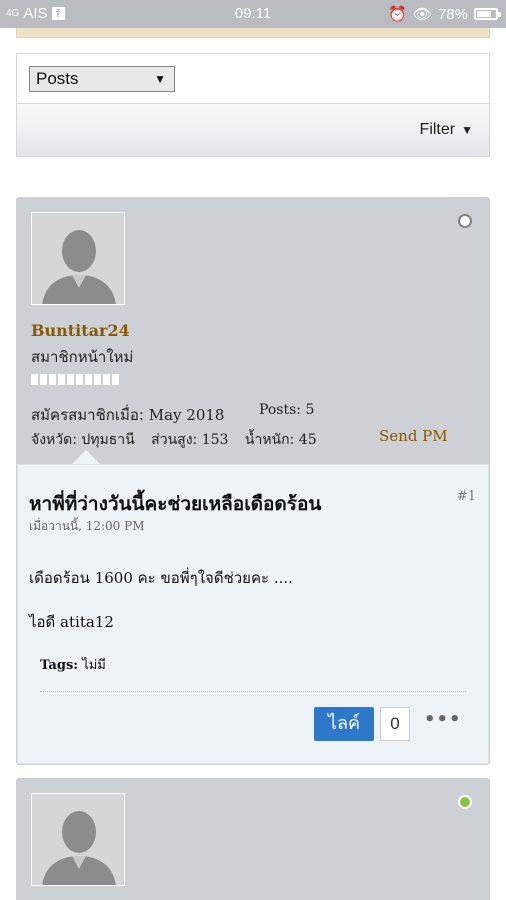 The height and width of the screenshot is (900, 506). I want to click on dropdown-arrow-icon: ▼, so click(160, 79).